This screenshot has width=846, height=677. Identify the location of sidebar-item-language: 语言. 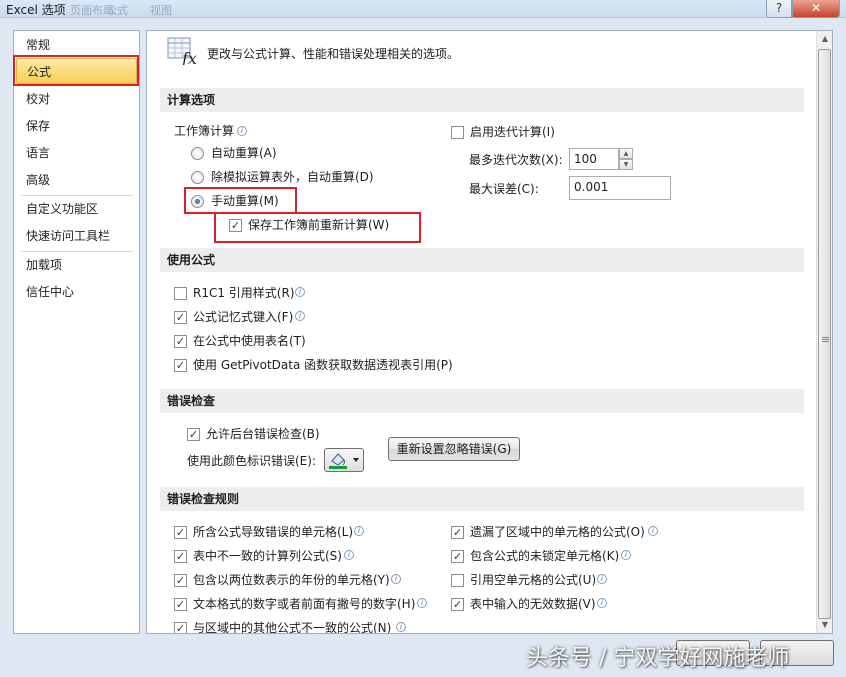
(76, 153).